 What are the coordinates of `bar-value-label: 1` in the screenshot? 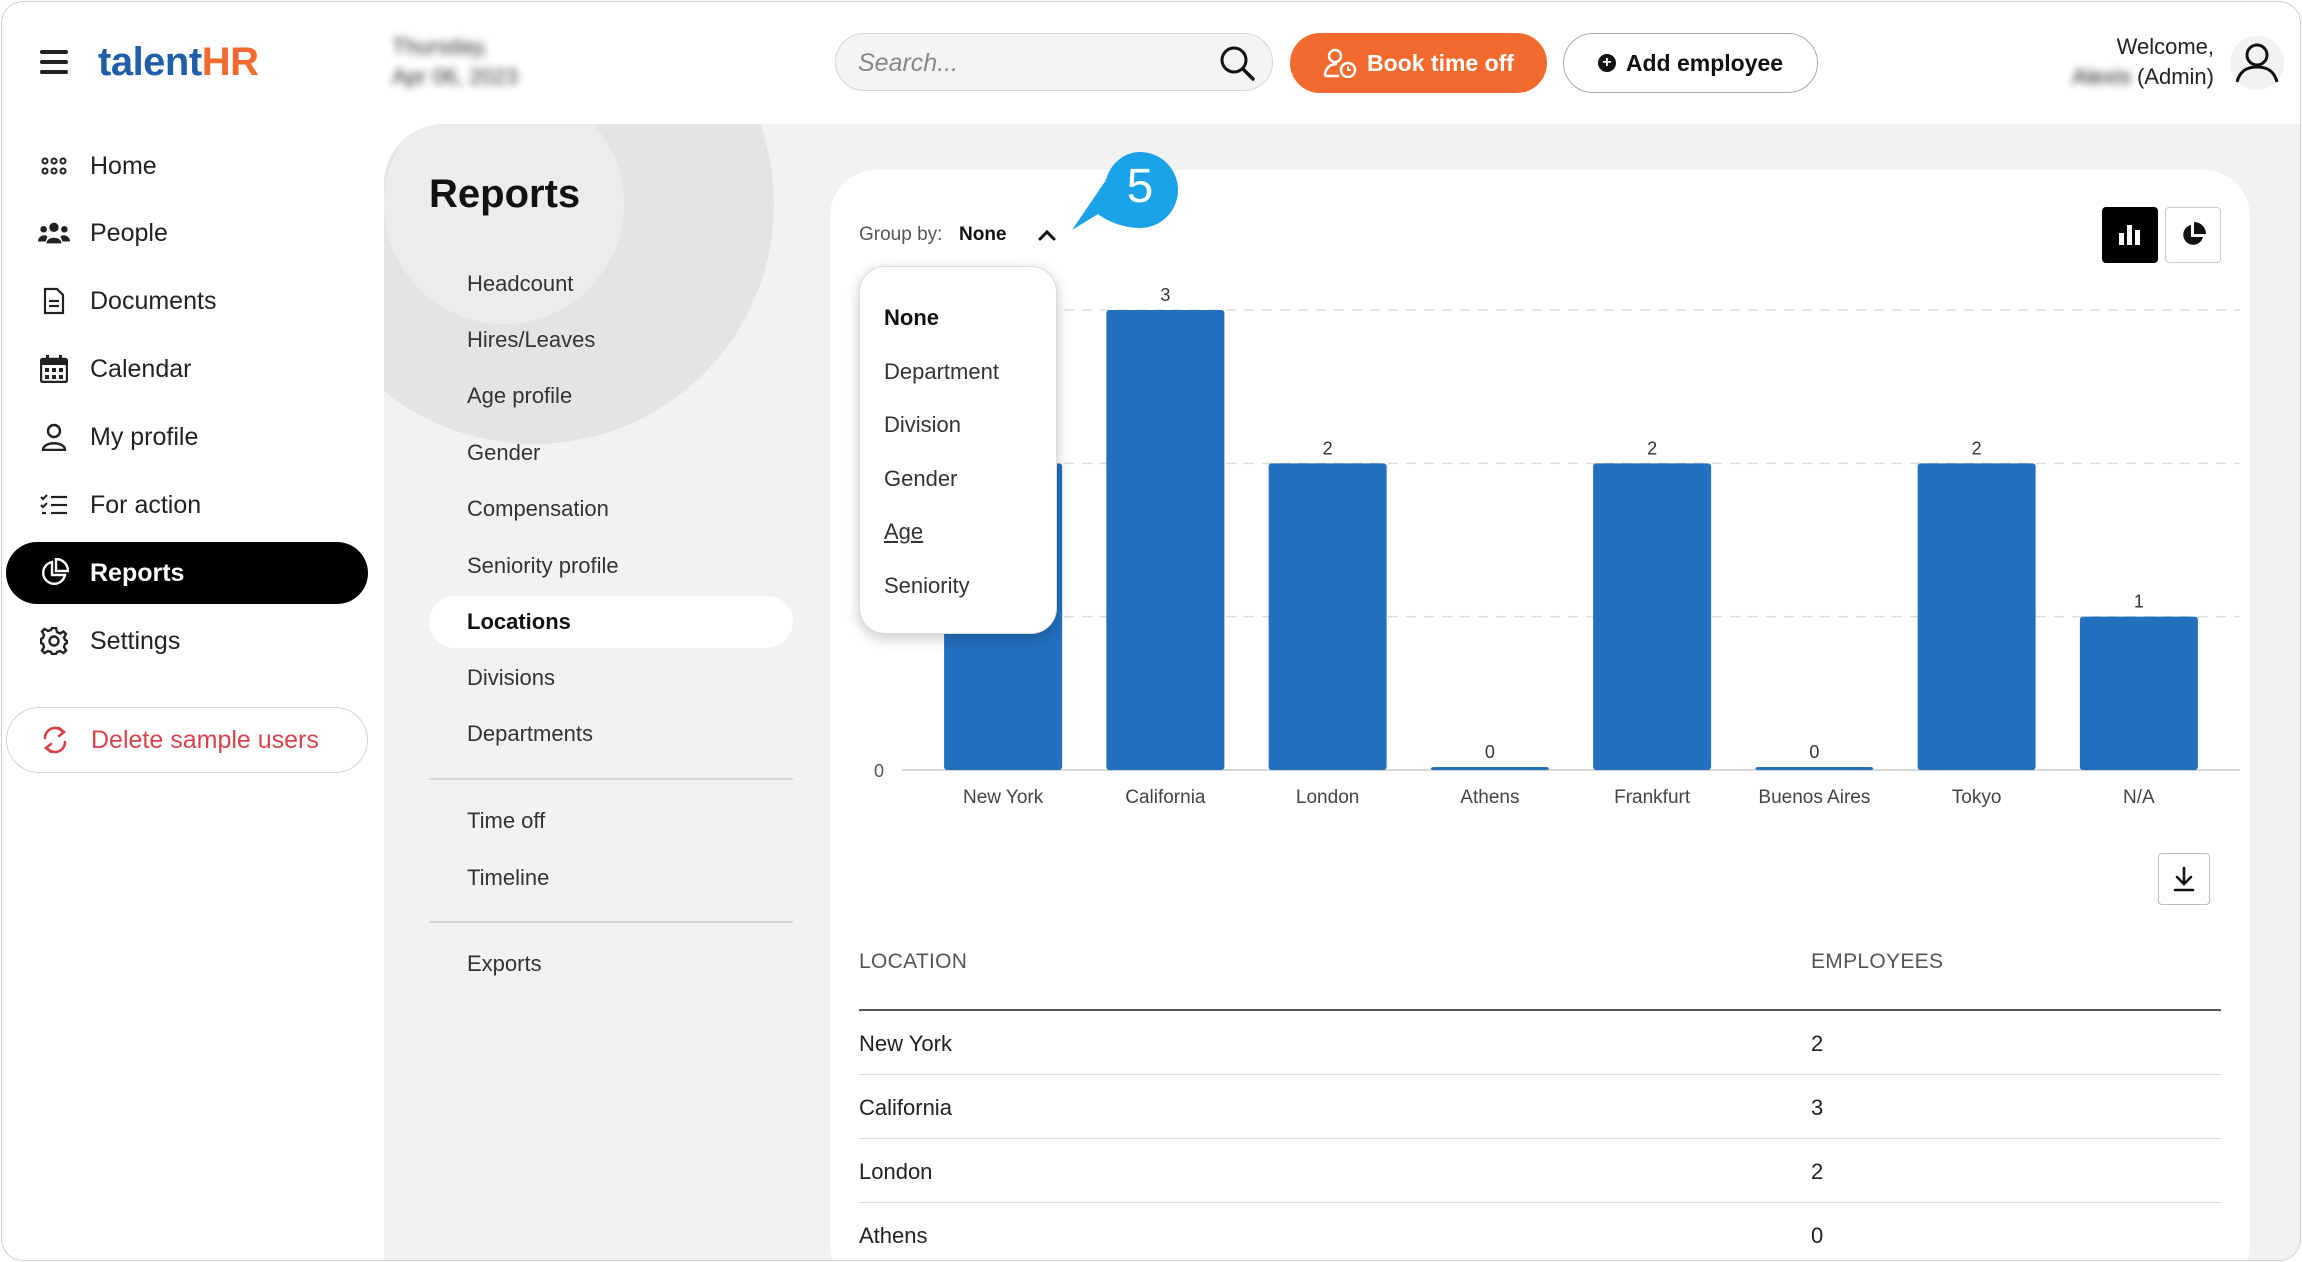 It's located at (2139, 602).